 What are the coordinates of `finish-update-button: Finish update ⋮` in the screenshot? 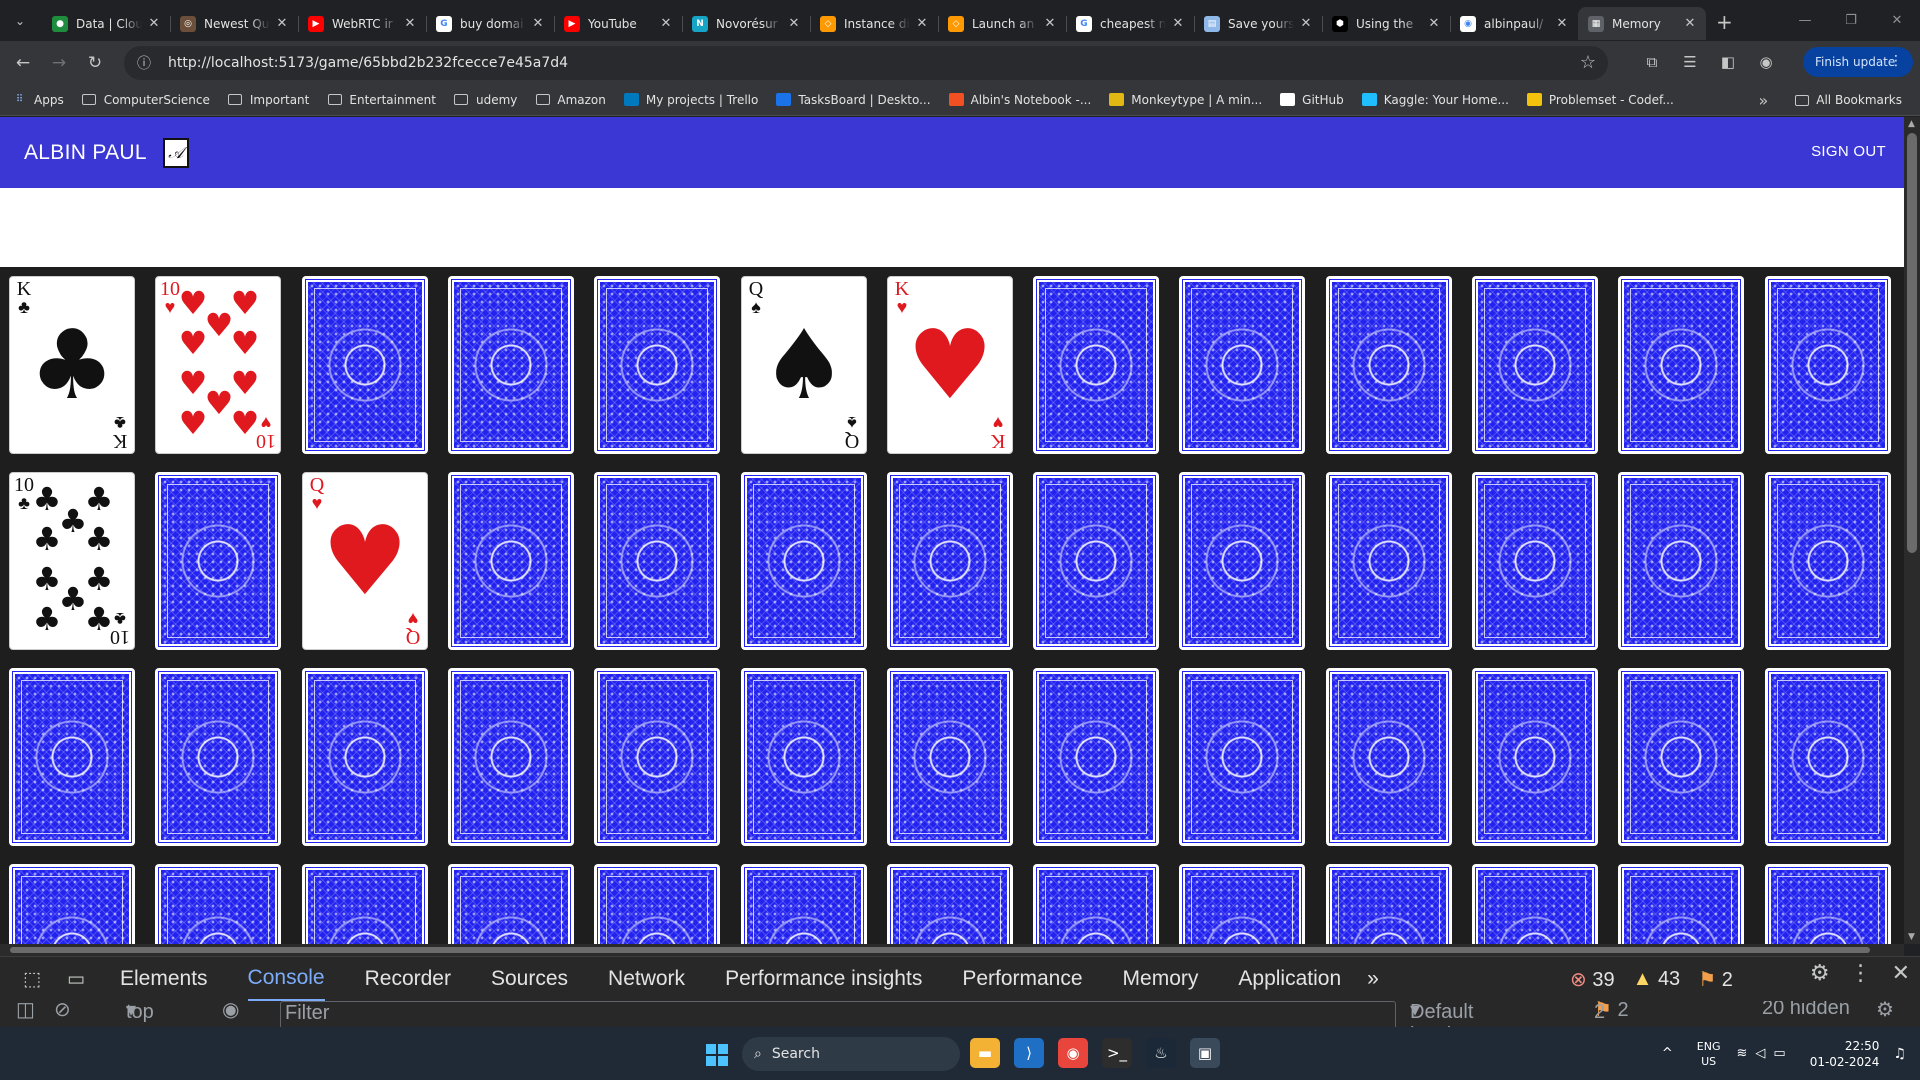 It's located at (1858, 62).